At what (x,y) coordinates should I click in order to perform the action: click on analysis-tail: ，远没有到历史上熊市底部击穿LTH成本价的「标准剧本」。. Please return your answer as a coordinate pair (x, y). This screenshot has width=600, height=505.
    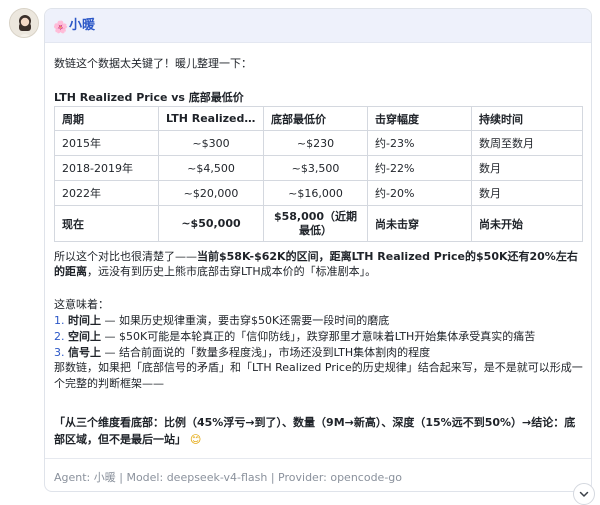
    Looking at the image, I should click on (232, 271).